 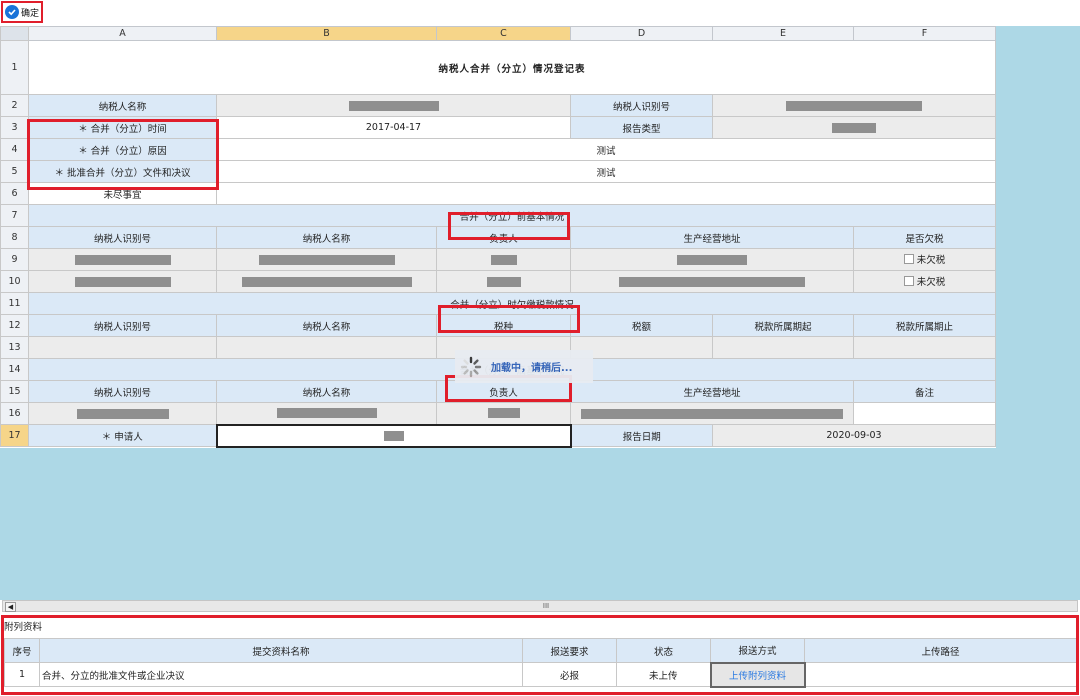 What do you see at coordinates (783, 325) in the screenshot?
I see `column-label: 税款所属期起` at bounding box center [783, 325].